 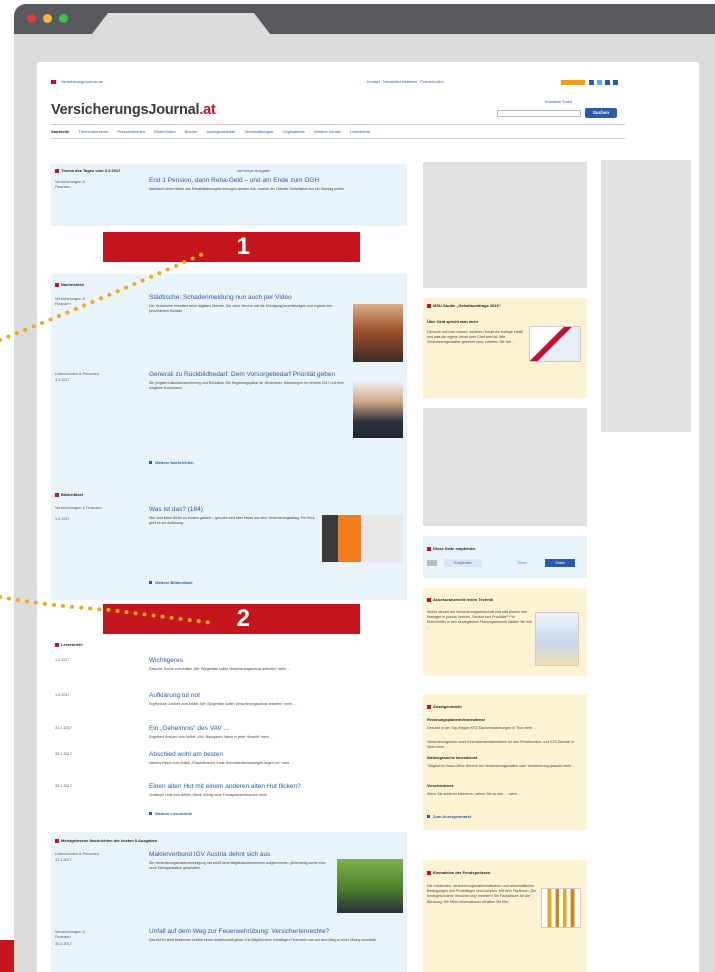 What do you see at coordinates (107, 438) in the screenshot?
I see `callout-lines` at bounding box center [107, 438].